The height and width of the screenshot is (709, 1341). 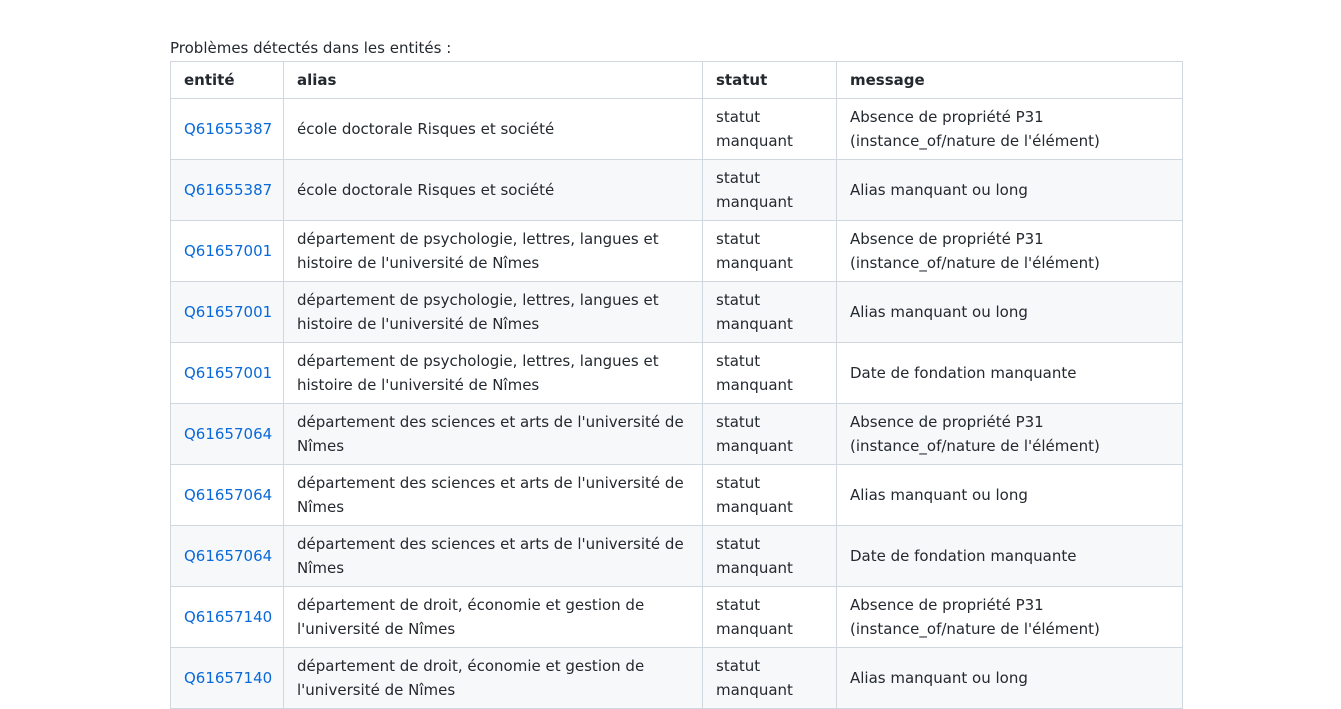 I want to click on column-header-message: message, so click(x=1009, y=80).